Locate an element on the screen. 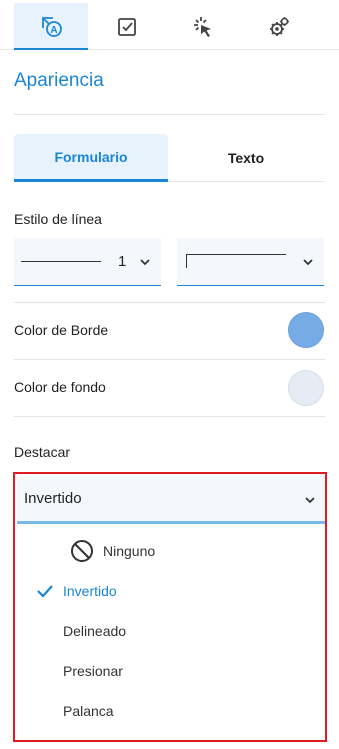 The image size is (339, 749). option-label: Presionar is located at coordinates (93, 671).